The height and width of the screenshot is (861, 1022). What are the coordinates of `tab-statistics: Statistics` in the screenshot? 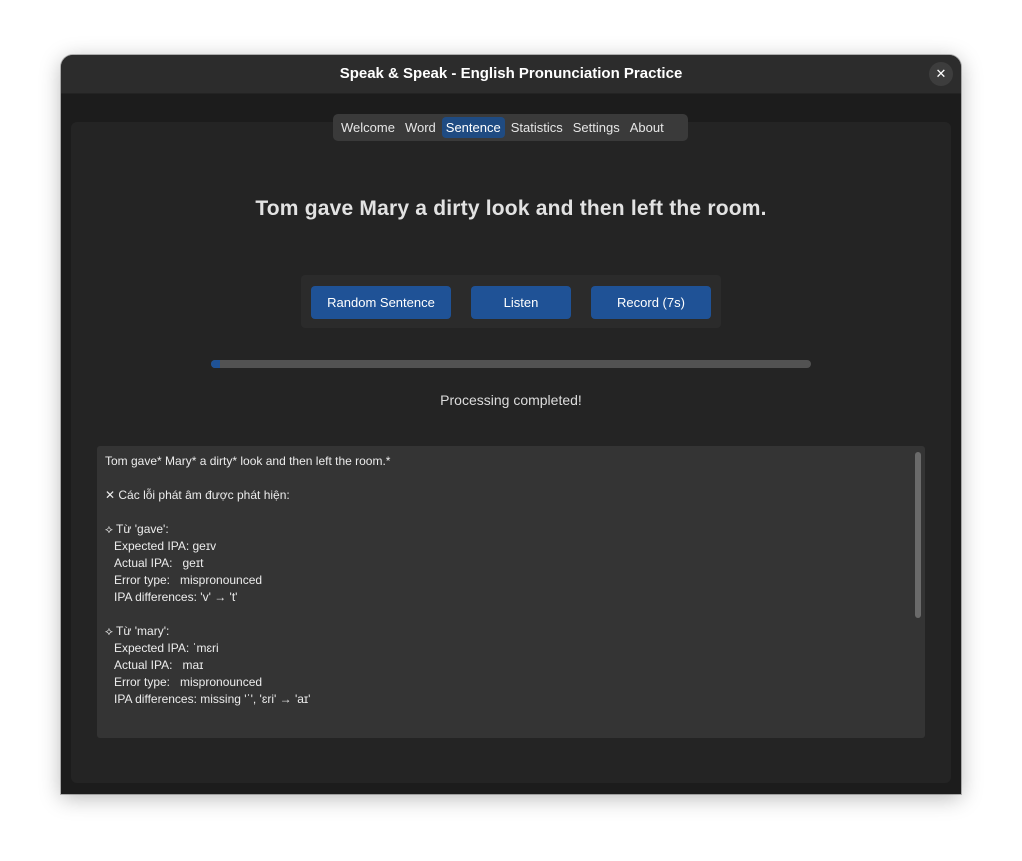 It's located at (537, 127).